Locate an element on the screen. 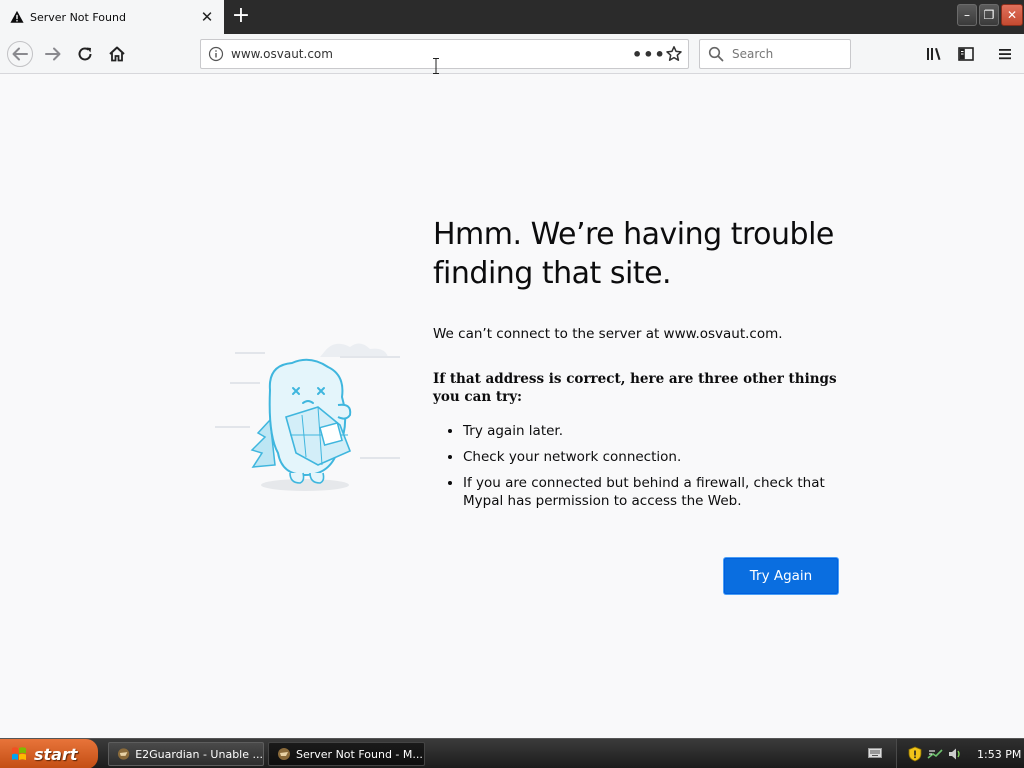 The height and width of the screenshot is (768, 1024). minimize-button: – is located at coordinates (967, 15).